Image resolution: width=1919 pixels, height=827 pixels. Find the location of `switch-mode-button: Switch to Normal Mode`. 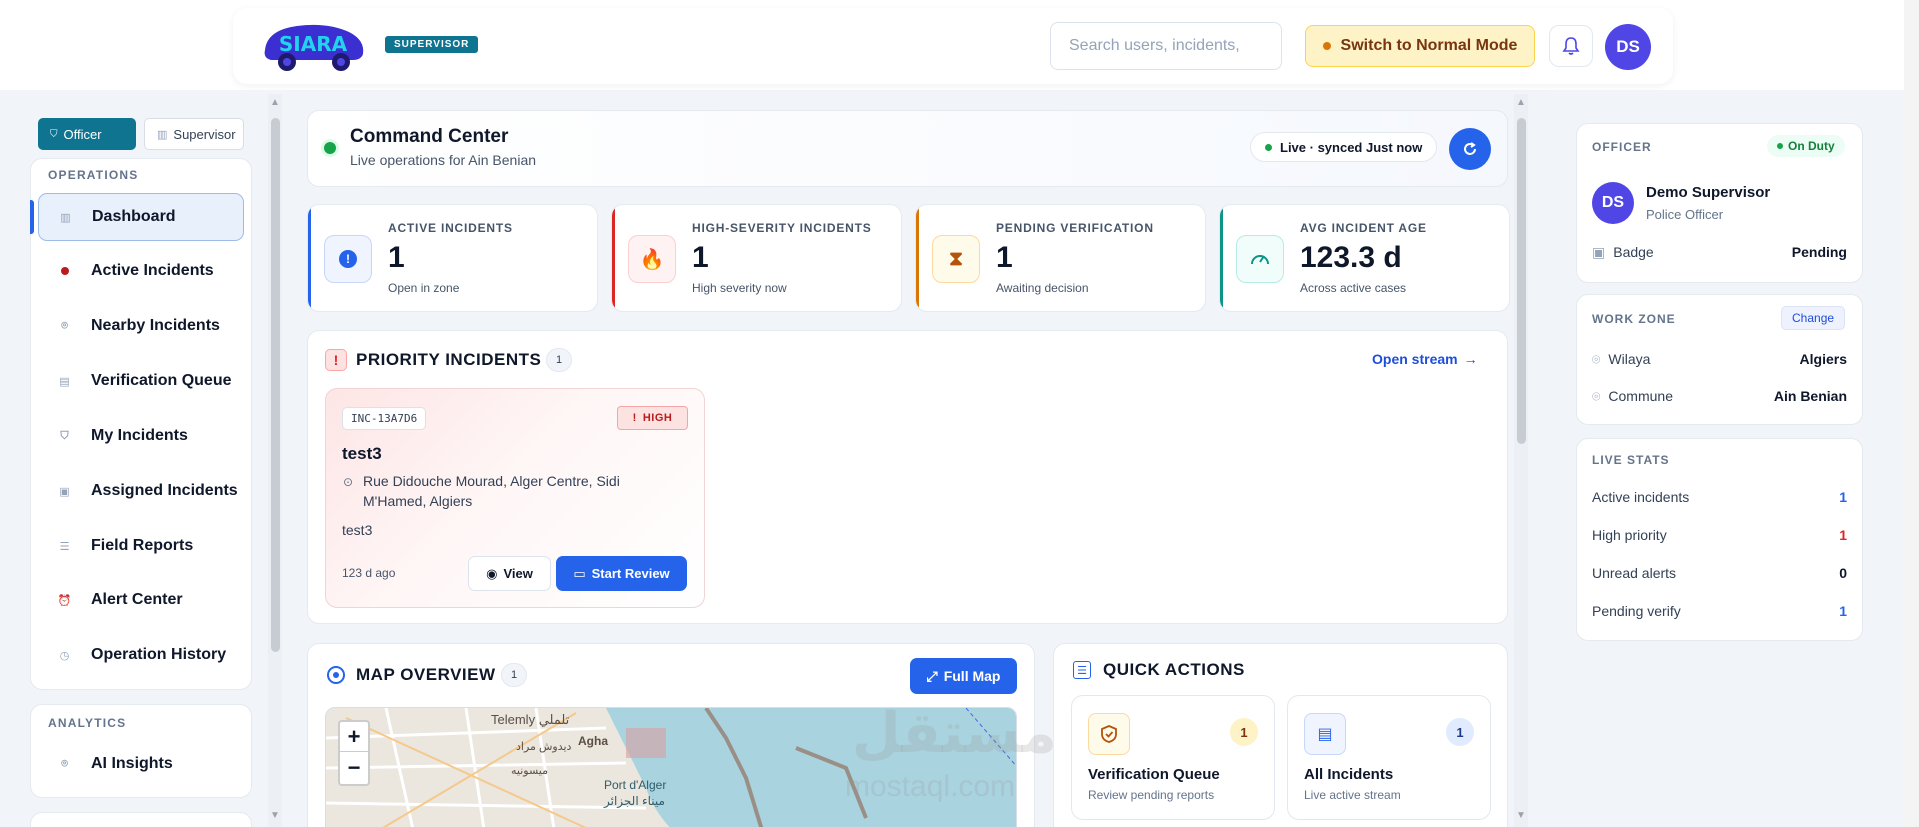

switch-mode-button: Switch to Normal Mode is located at coordinates (1420, 46).